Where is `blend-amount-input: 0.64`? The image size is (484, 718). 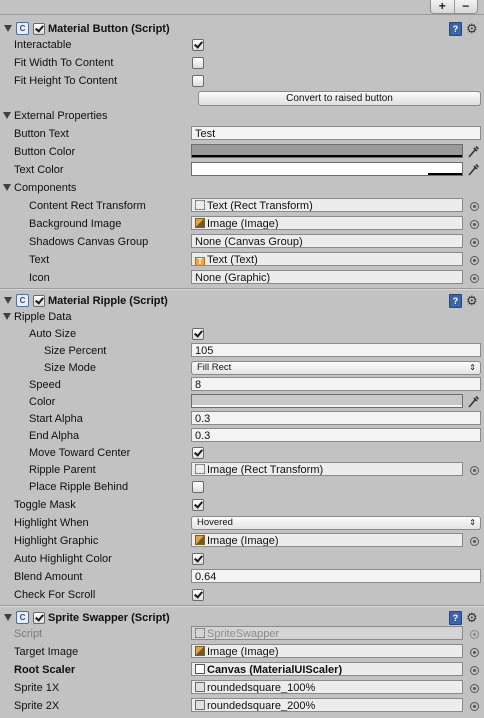
blend-amount-input: 0.64 is located at coordinates (336, 576).